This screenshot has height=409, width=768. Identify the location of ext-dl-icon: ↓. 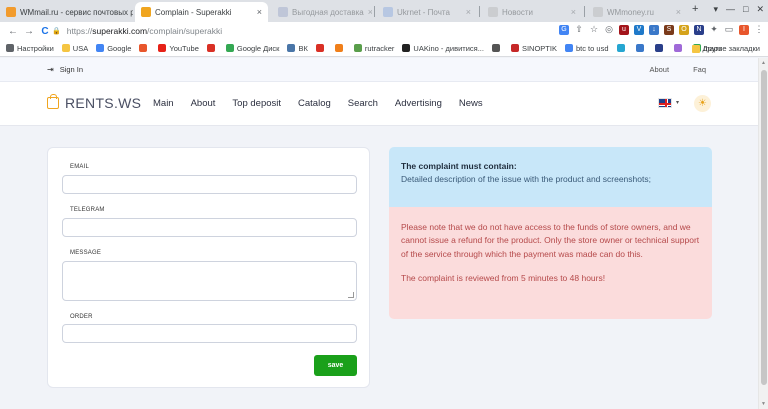
(654, 29).